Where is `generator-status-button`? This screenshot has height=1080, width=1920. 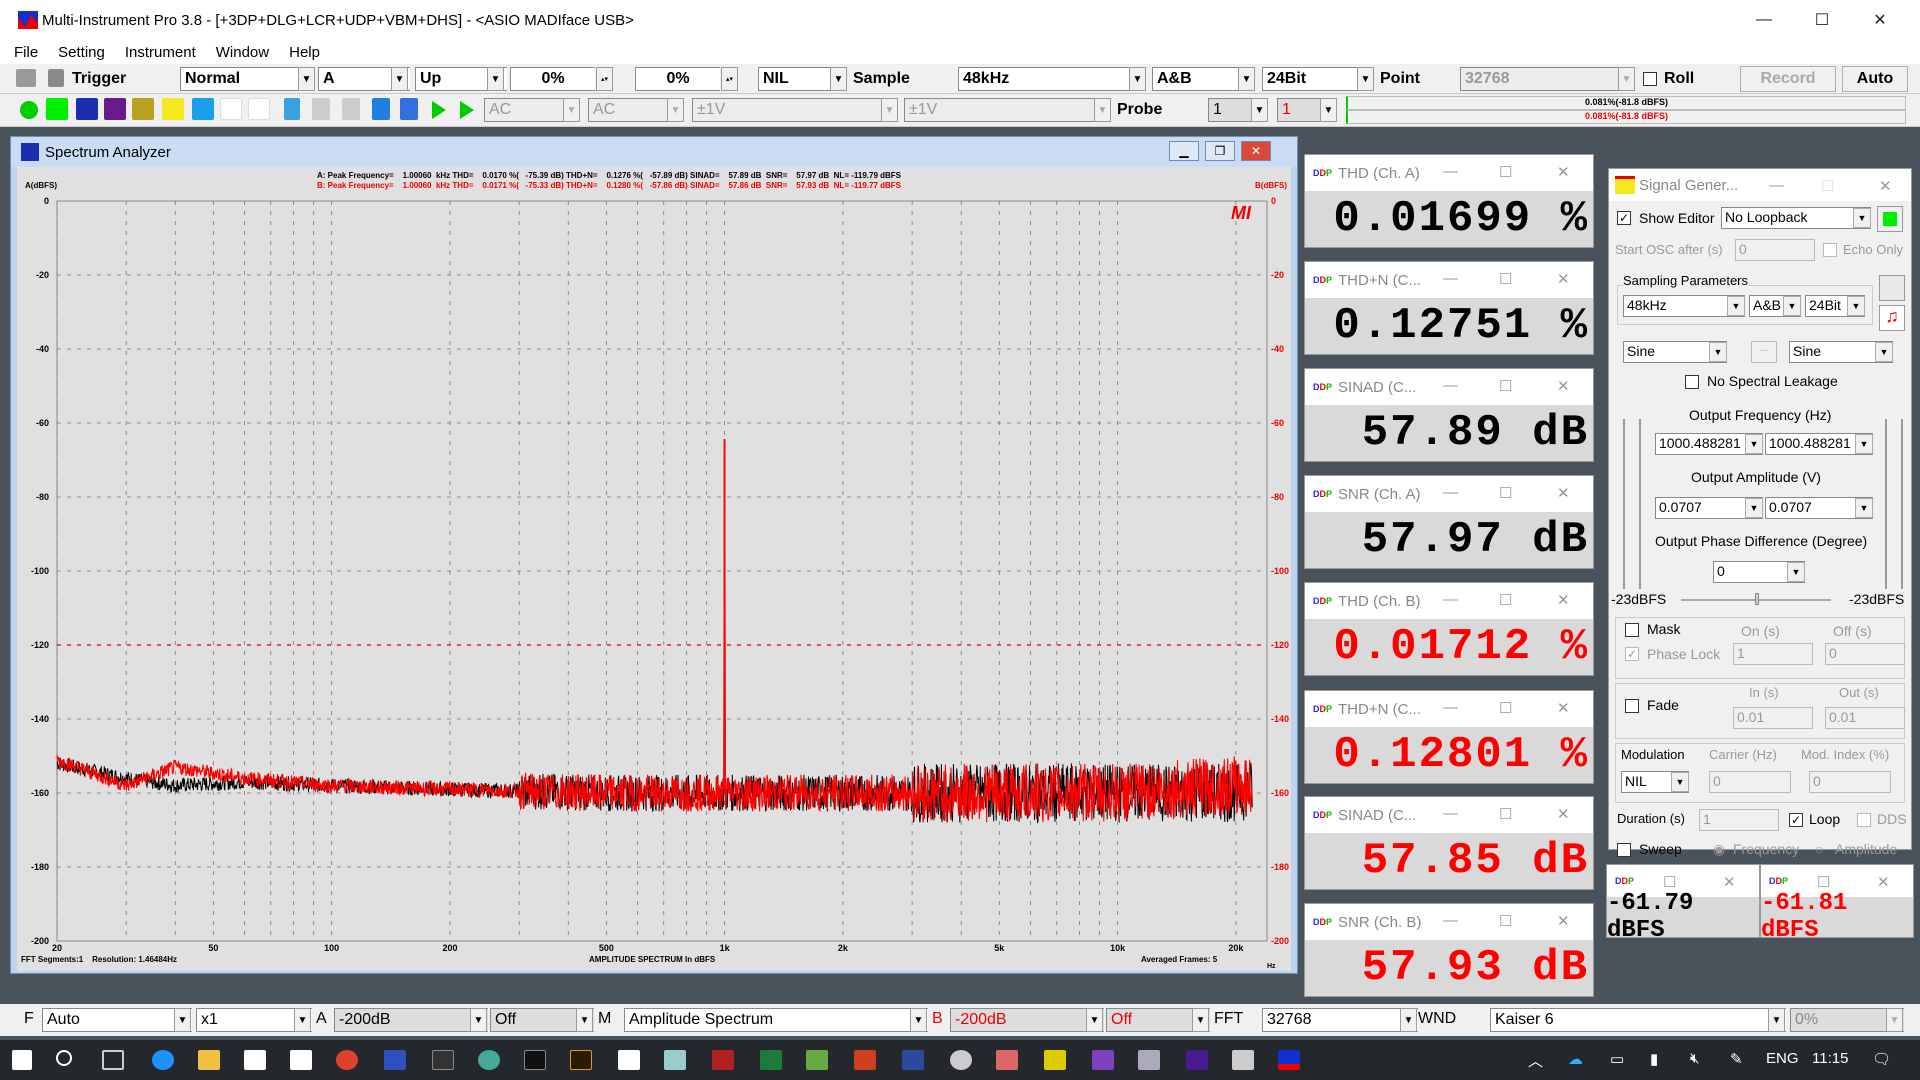 generator-status-button is located at coordinates (1890, 219).